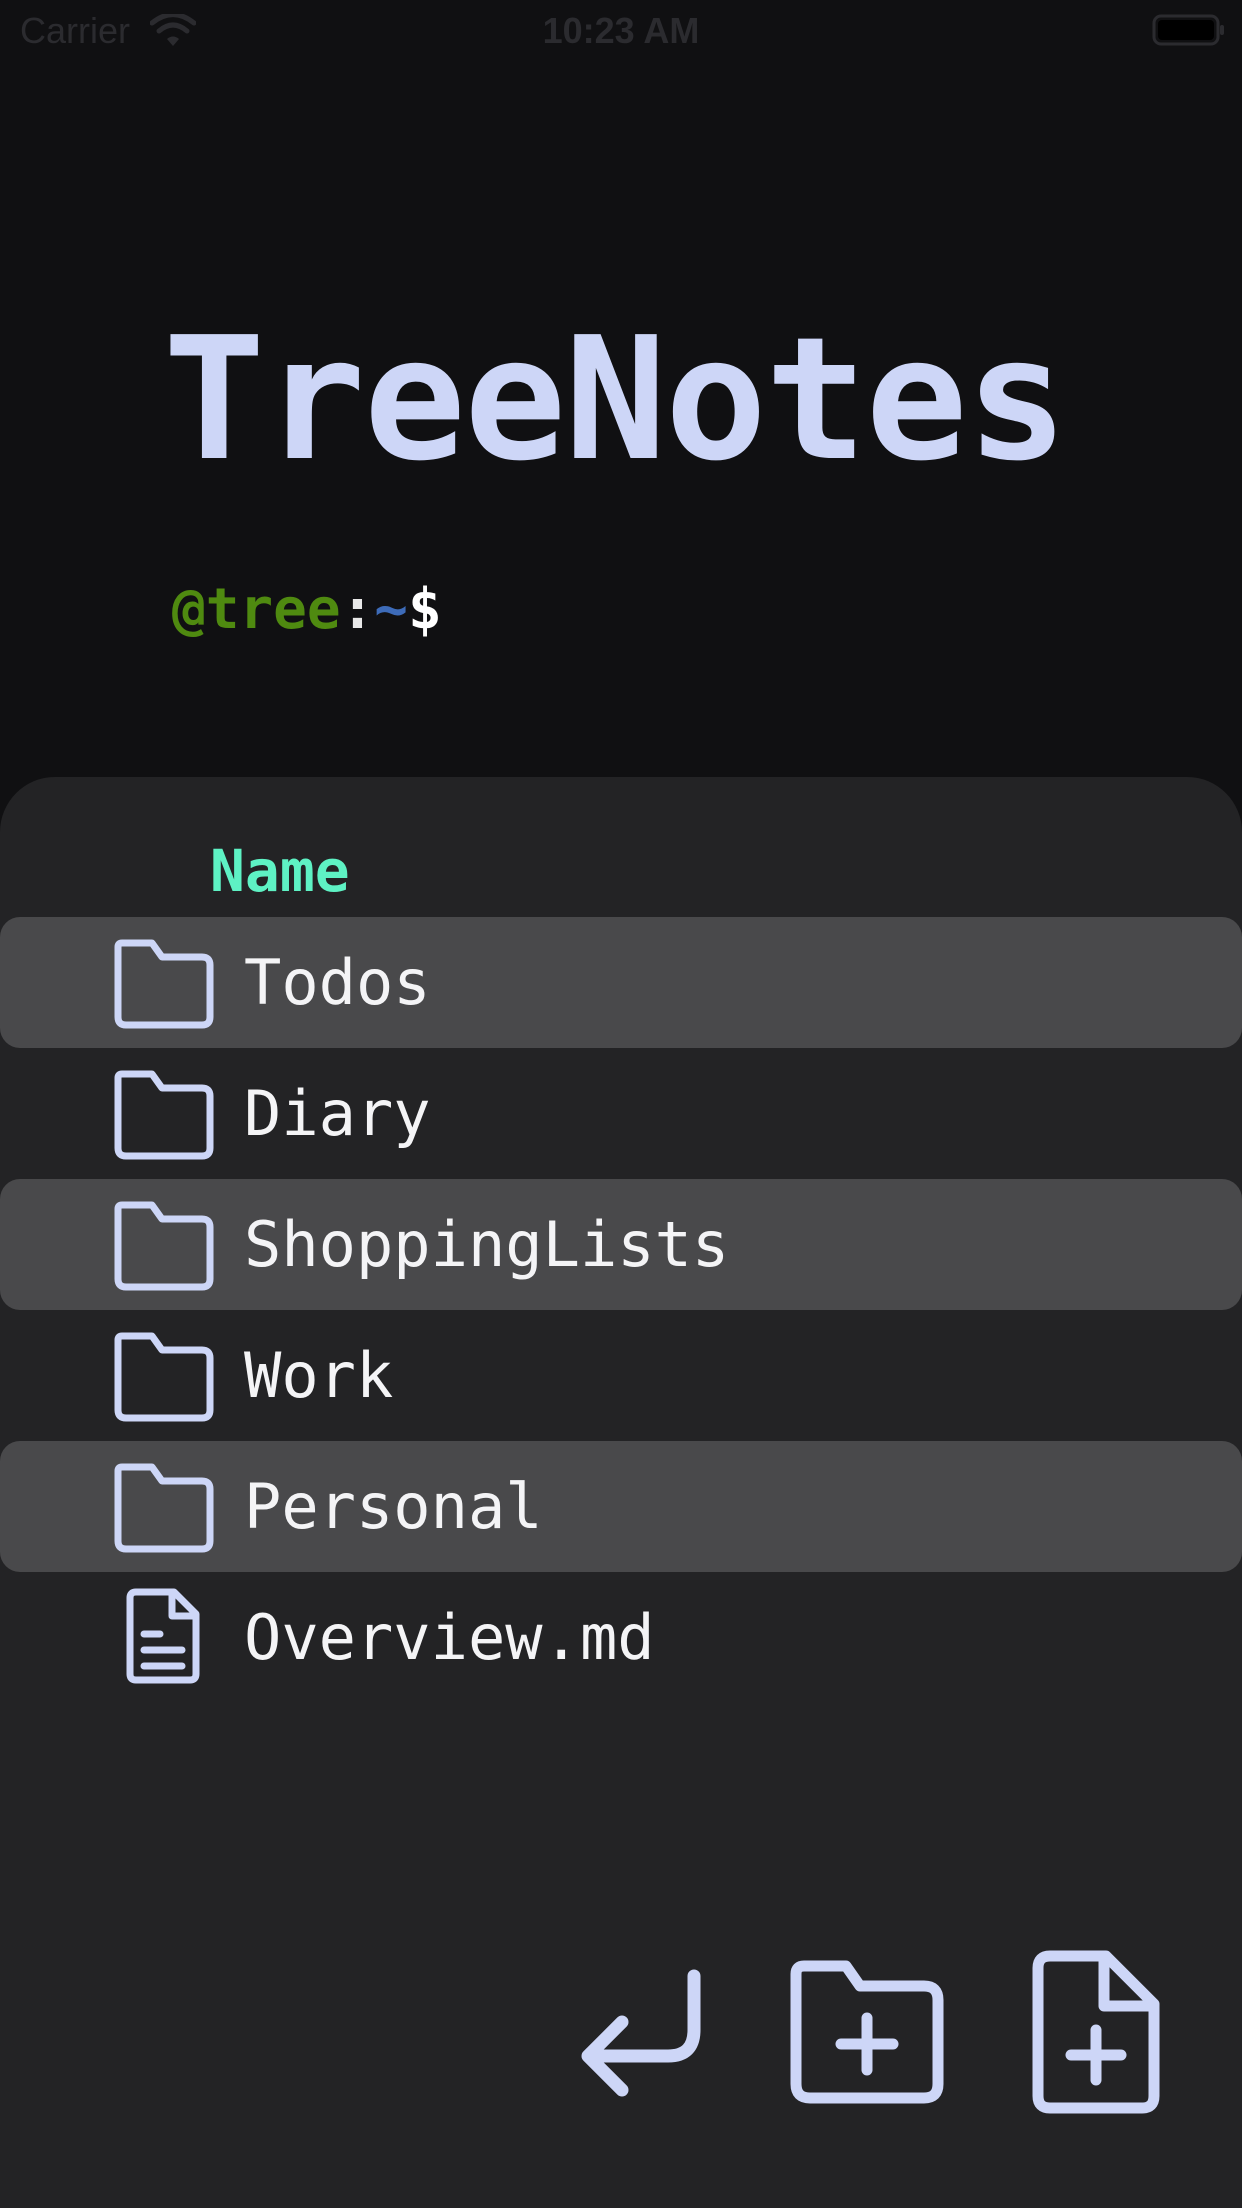 This screenshot has width=1242, height=2208. I want to click on return-icon, so click(641, 2033).